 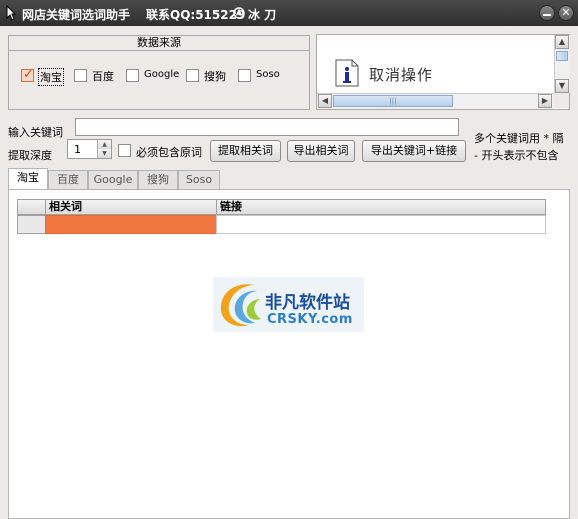 What do you see at coordinates (268, 74) in the screenshot?
I see `soso-label: Soso` at bounding box center [268, 74].